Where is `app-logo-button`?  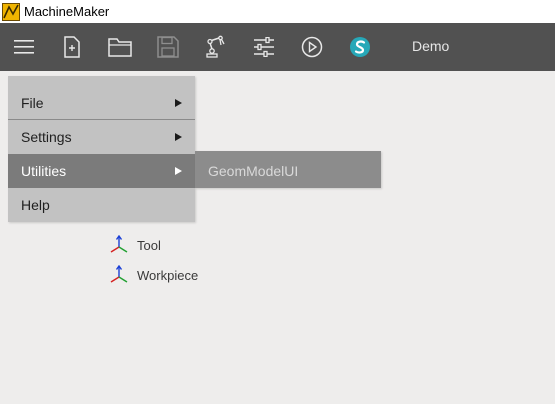 app-logo-button is located at coordinates (360, 47).